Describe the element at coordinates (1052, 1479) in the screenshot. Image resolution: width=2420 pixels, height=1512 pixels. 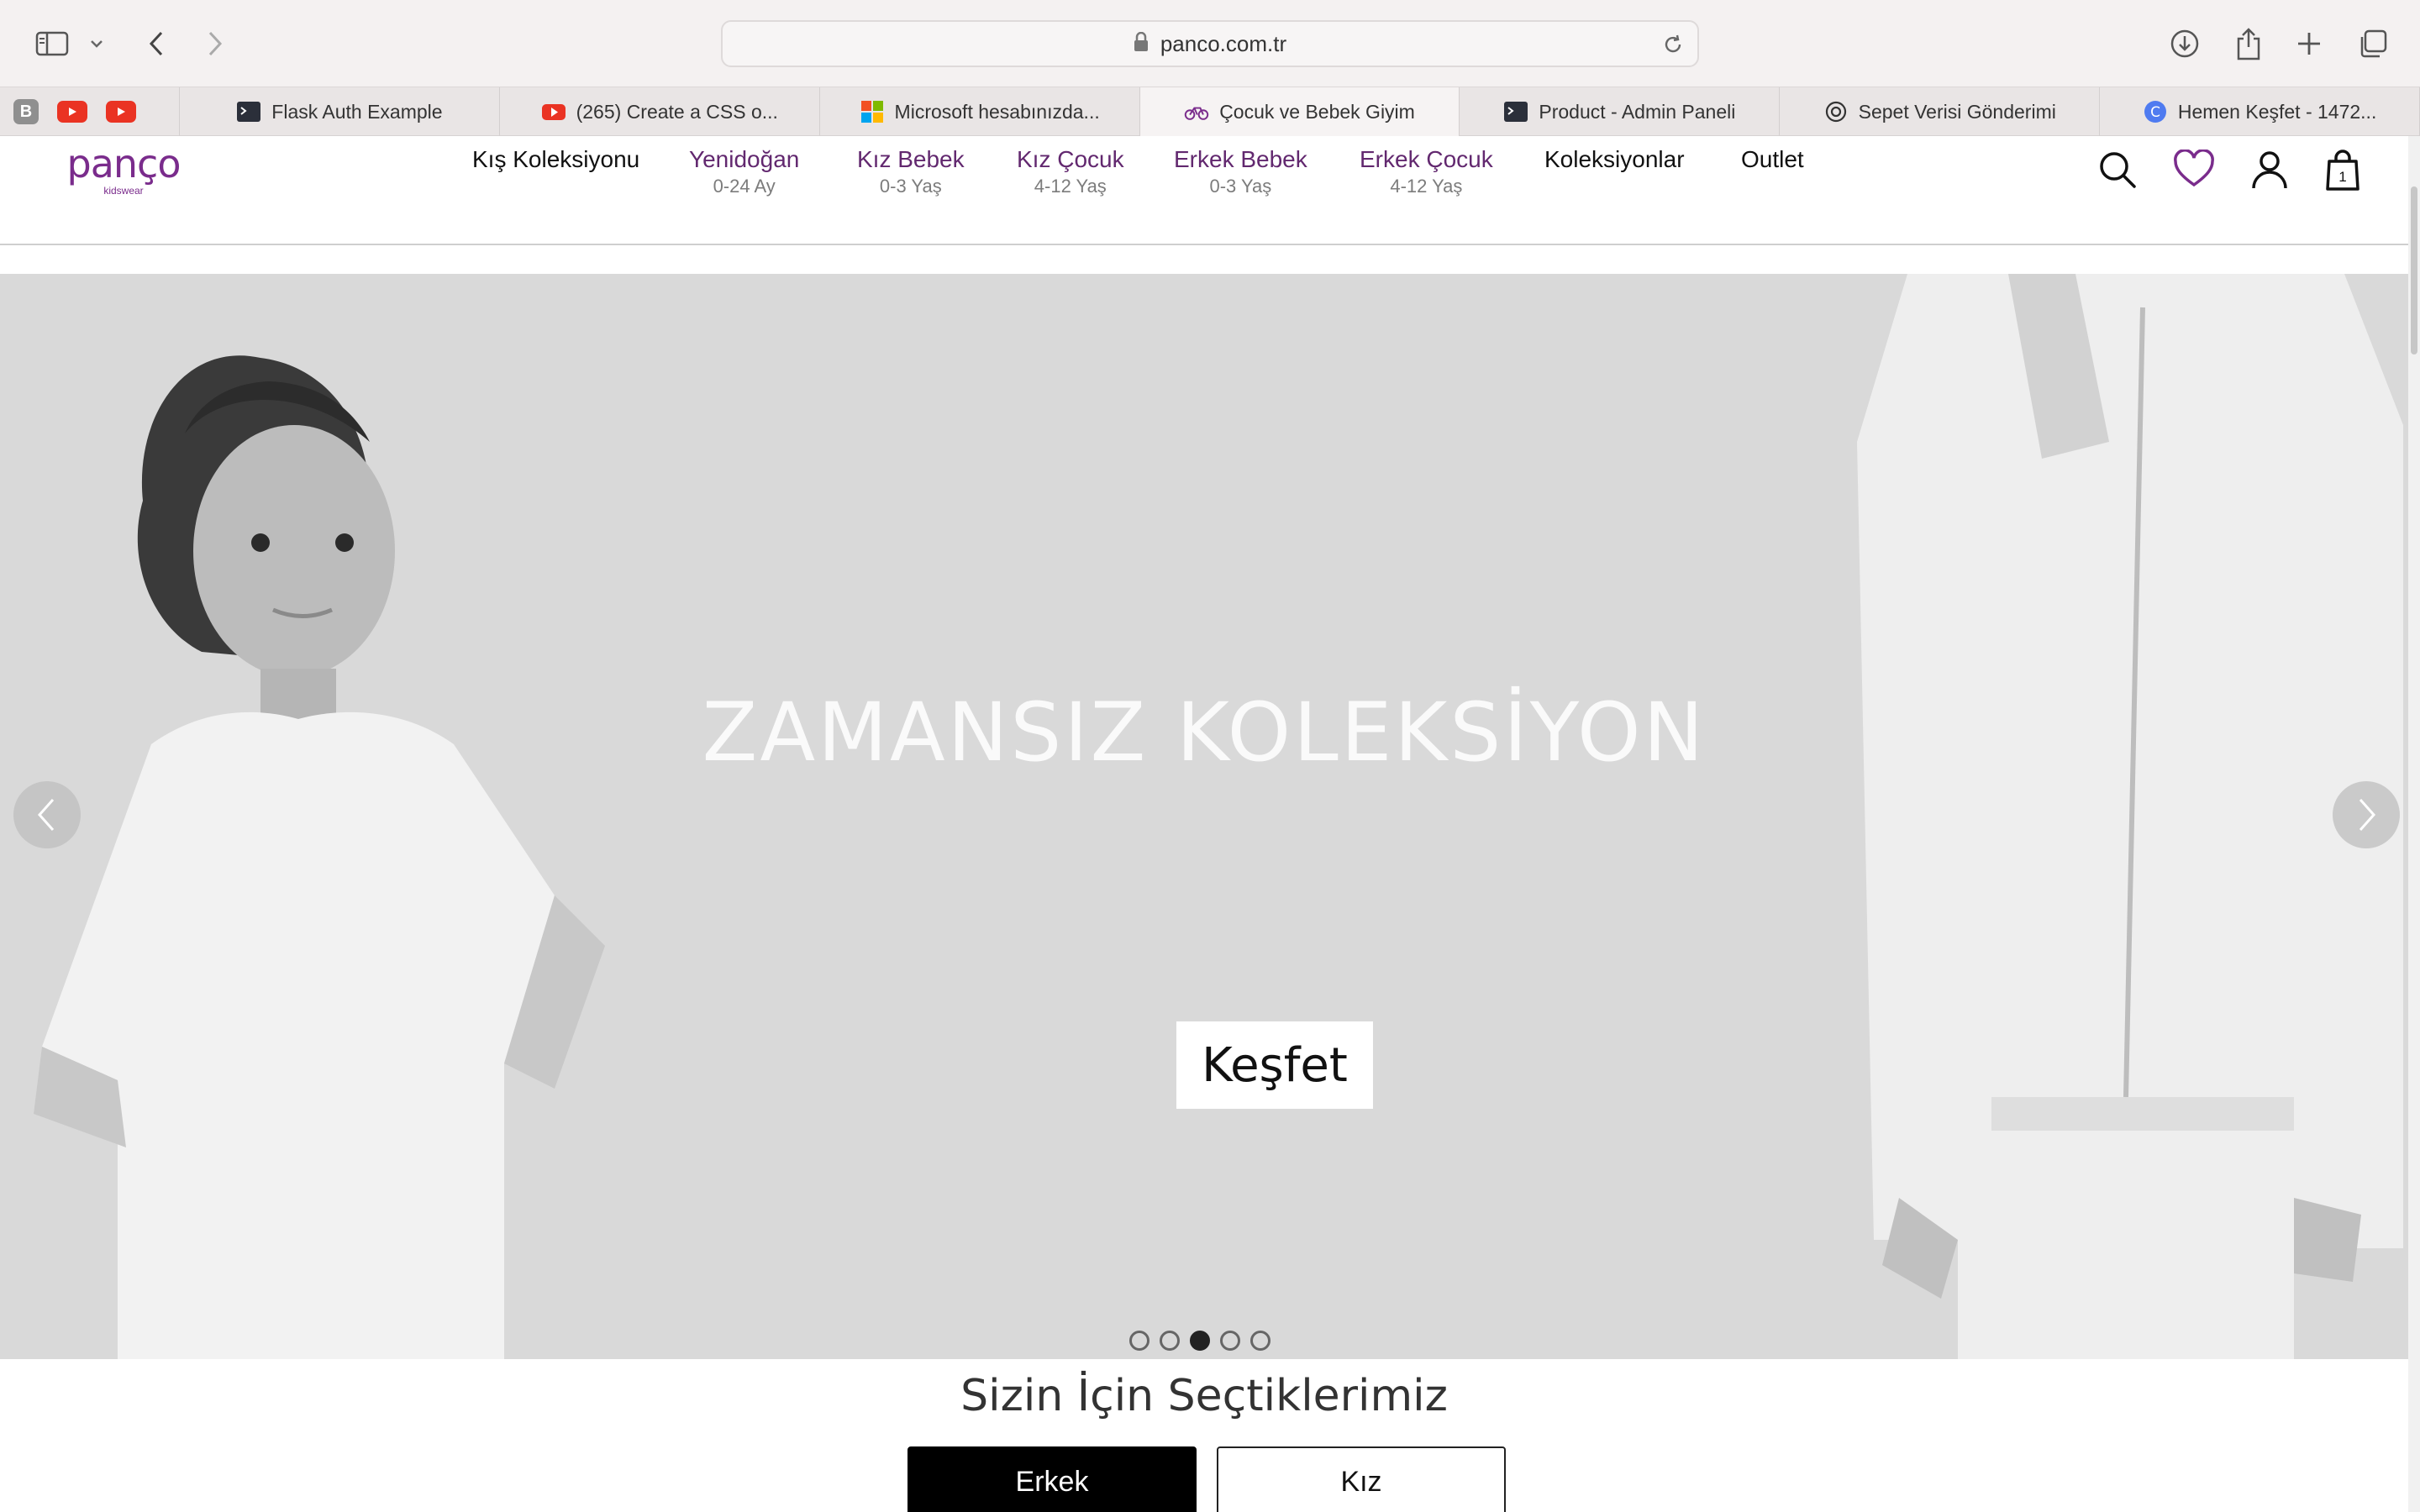
I see `erkek-filter-button: Erkek` at that location.